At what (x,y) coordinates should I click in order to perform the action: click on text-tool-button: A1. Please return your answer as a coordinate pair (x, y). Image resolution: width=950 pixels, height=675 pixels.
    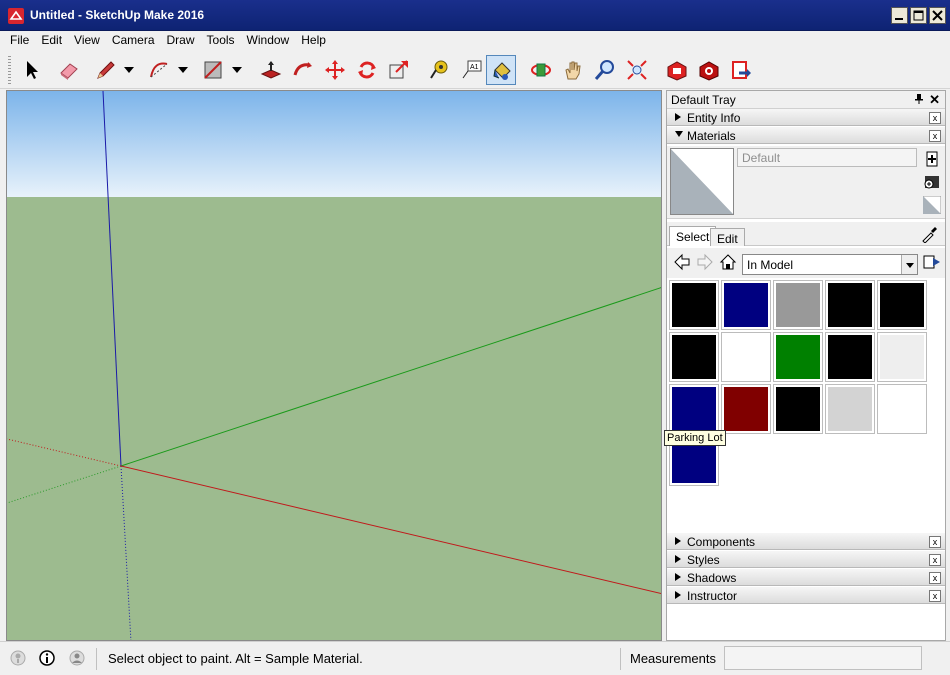
    Looking at the image, I should click on (471, 70).